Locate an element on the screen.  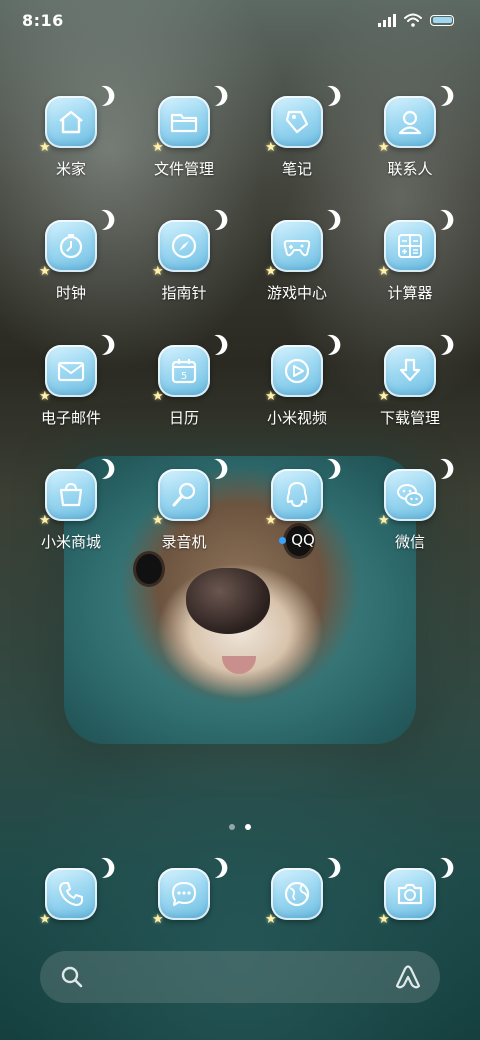
app-label: 米家 is located at coordinates (70, 169).